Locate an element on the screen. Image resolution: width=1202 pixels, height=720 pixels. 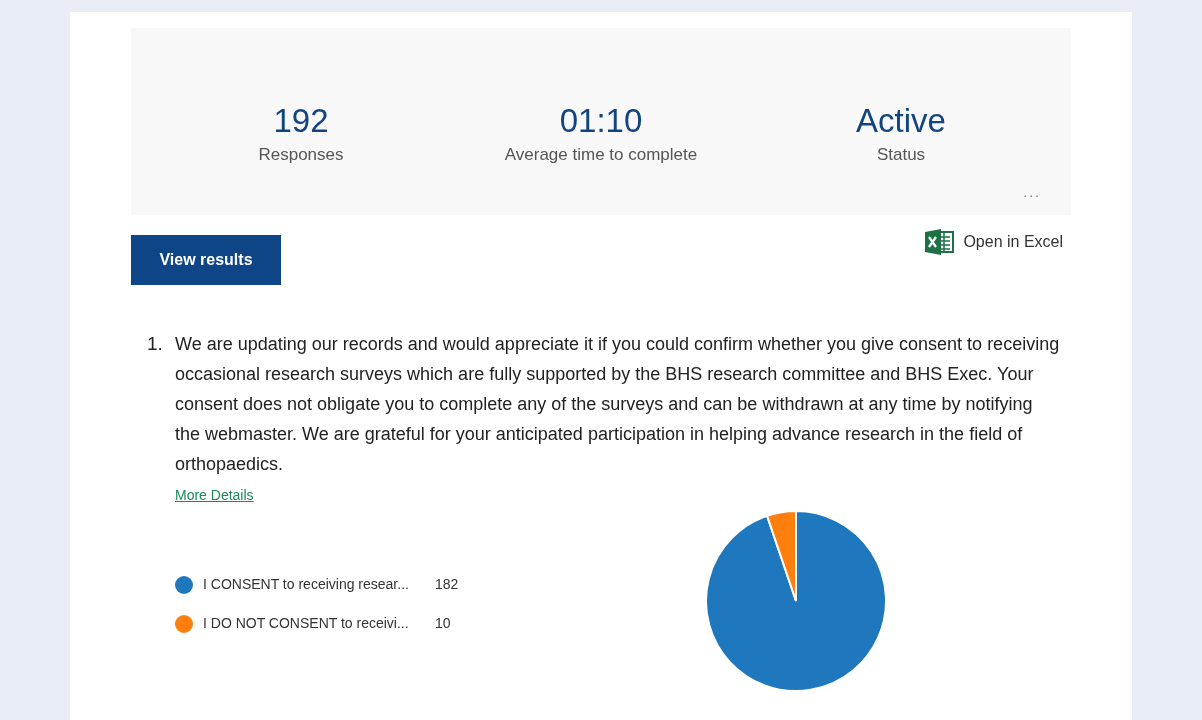
spreadsheet-icon is located at coordinates (940, 242).